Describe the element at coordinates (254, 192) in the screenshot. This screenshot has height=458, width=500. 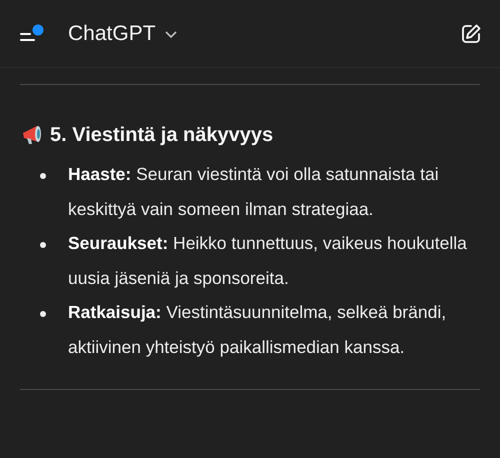
I see `bullet-text: Haaste: Seuran viestintä voi olla satunnaista tai keskittyä vain someen ilman strategiaa.` at that location.